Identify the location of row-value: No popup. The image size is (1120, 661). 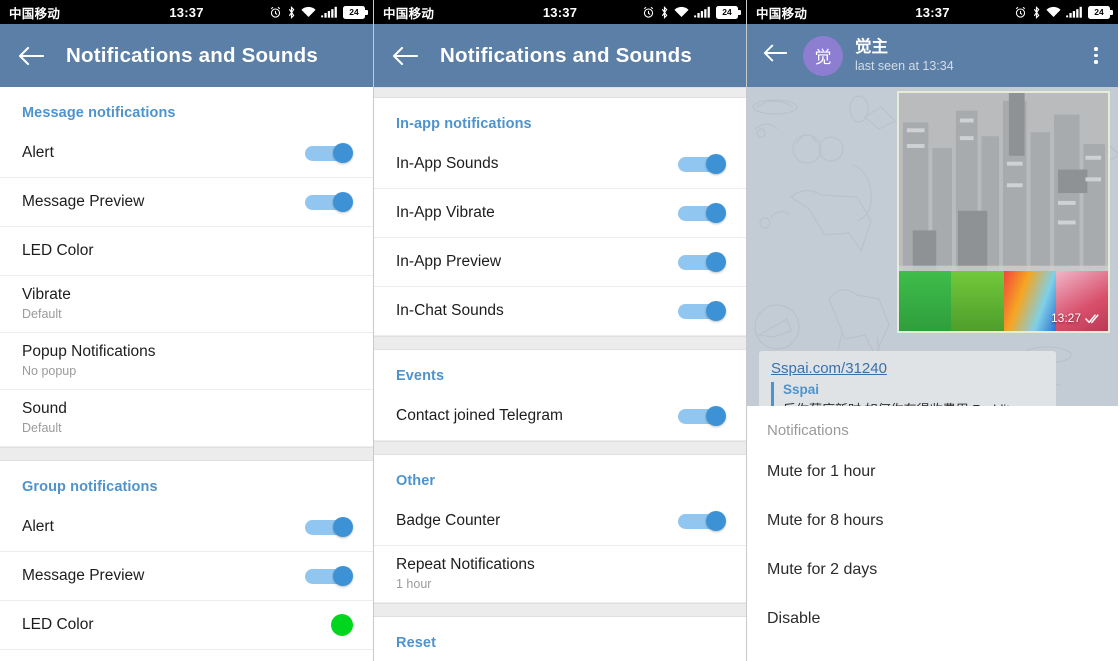
(49, 371).